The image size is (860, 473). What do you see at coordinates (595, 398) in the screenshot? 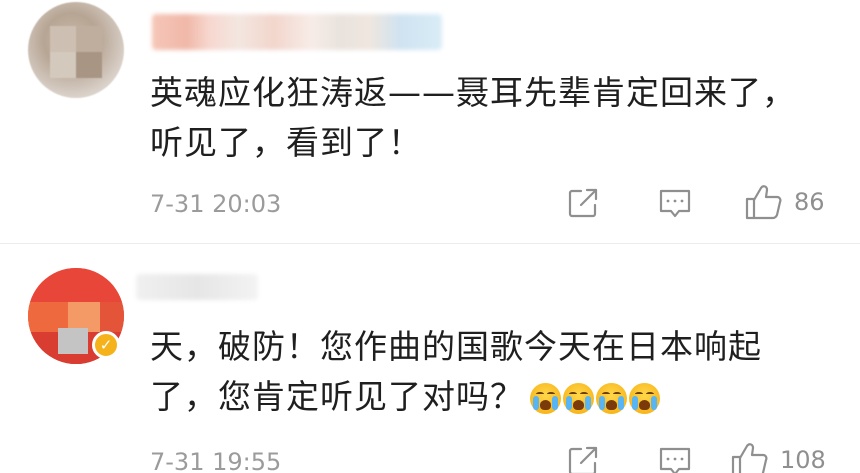
I see `emoji-row` at bounding box center [595, 398].